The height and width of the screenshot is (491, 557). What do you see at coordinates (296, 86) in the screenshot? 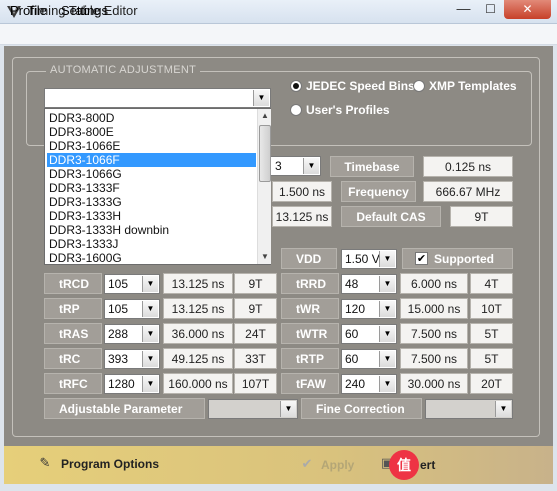
I see `radio-jedec` at bounding box center [296, 86].